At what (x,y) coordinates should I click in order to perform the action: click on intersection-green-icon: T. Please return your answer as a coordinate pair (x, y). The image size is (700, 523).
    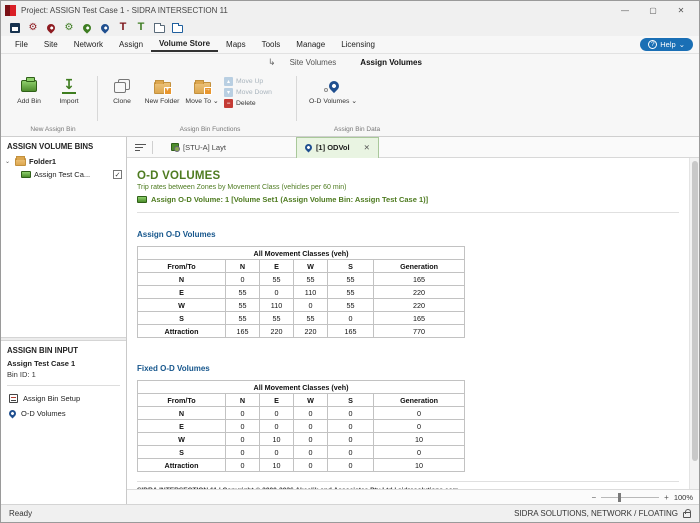
    Looking at the image, I should click on (141, 28).